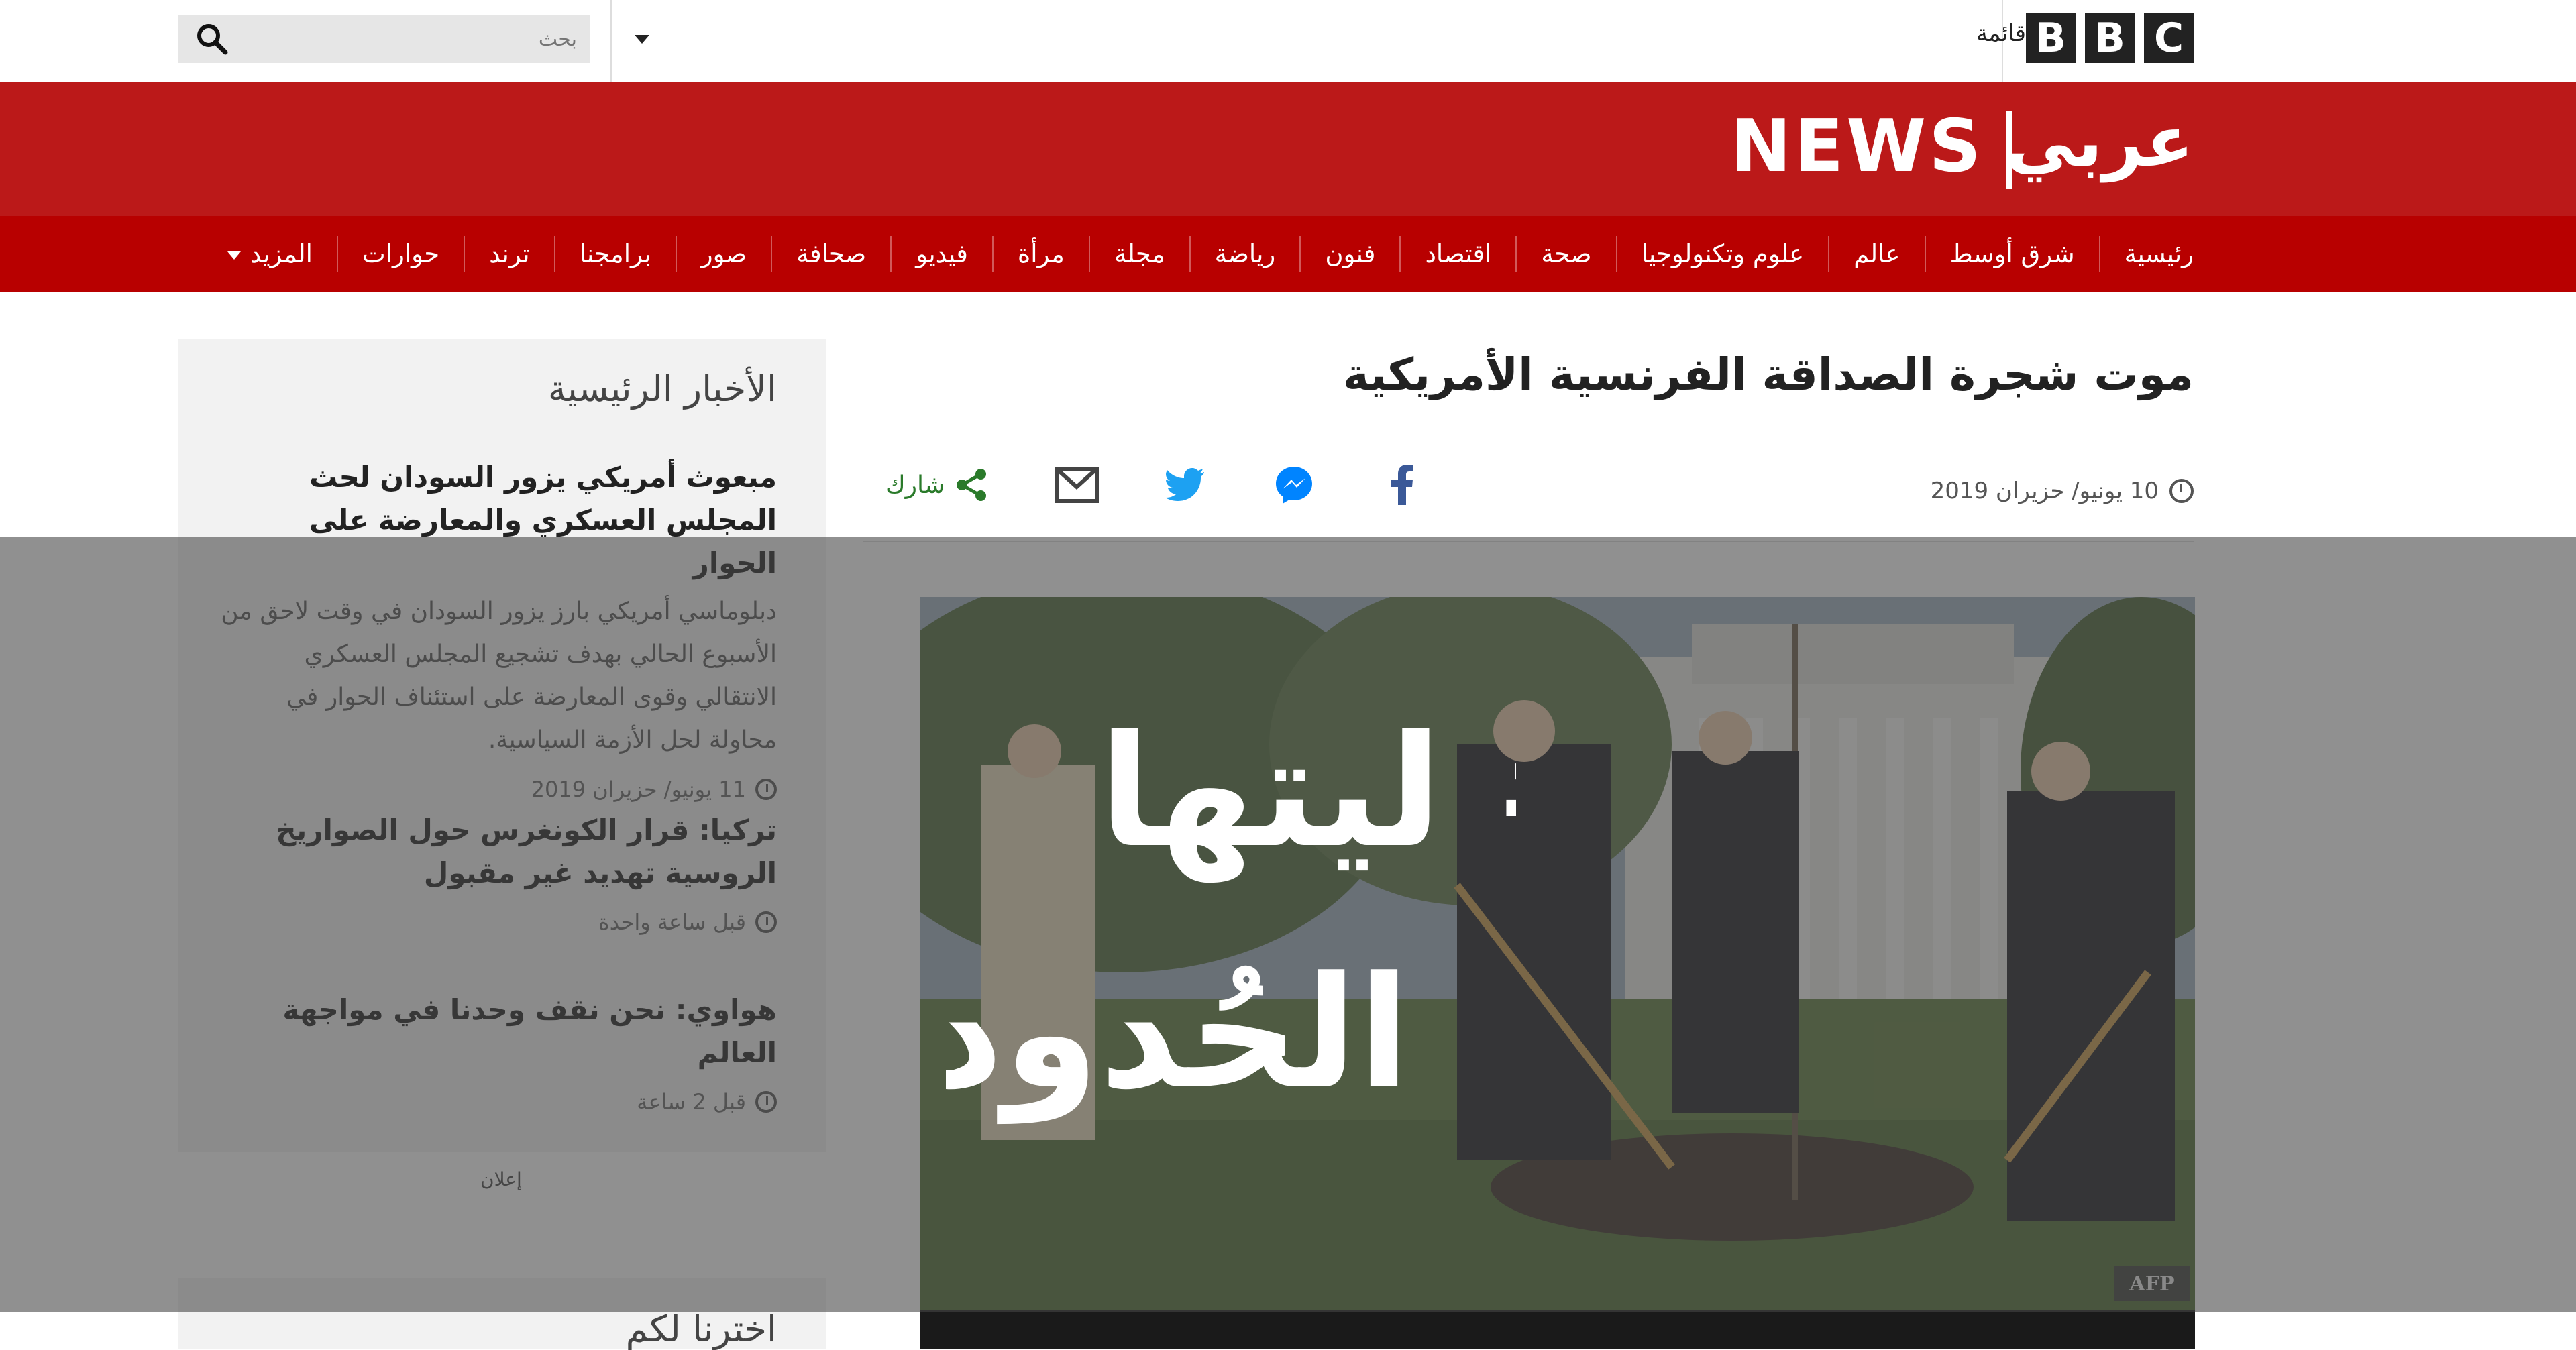  I want to click on nav-more-label: المزيد, so click(281, 253).